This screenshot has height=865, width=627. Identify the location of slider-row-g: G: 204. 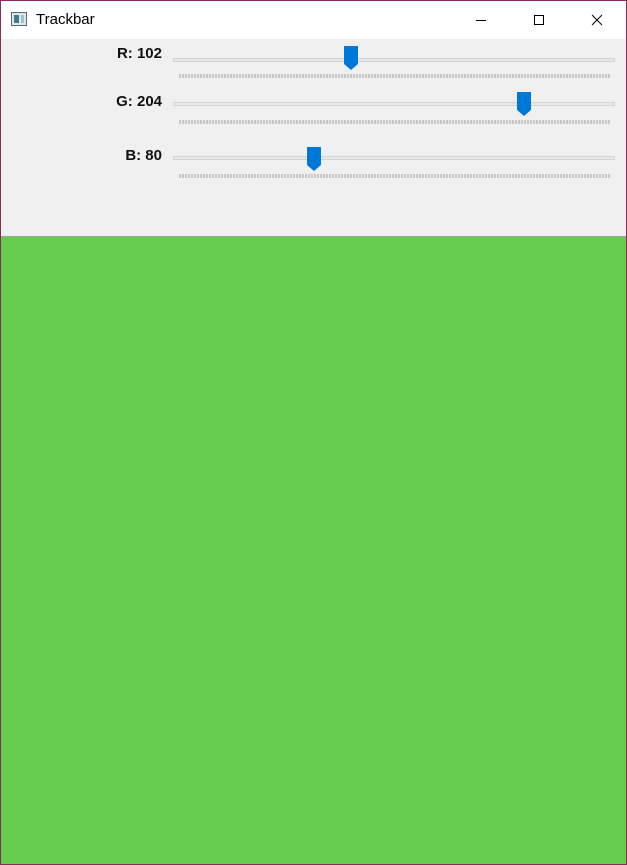
(313, 111).